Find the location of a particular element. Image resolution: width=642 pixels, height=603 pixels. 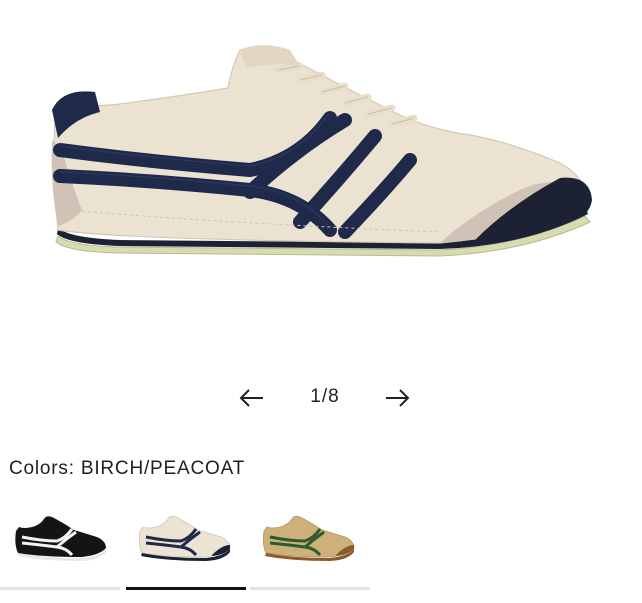

gallery-counter: 1/8 is located at coordinates (325, 396).